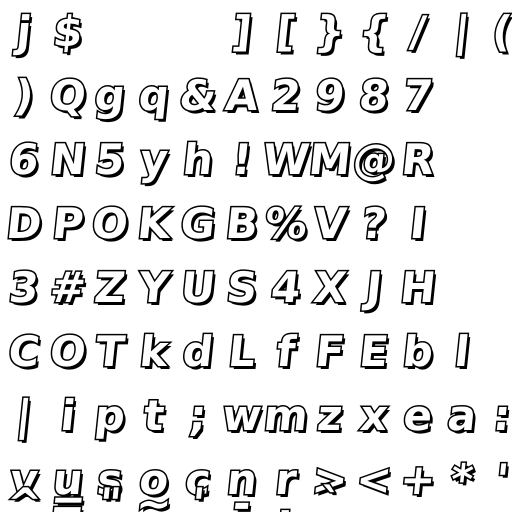 This screenshot has width=512, height=512. What do you see at coordinates (67, 32) in the screenshot?
I see `glyph-cell: $` at bounding box center [67, 32].